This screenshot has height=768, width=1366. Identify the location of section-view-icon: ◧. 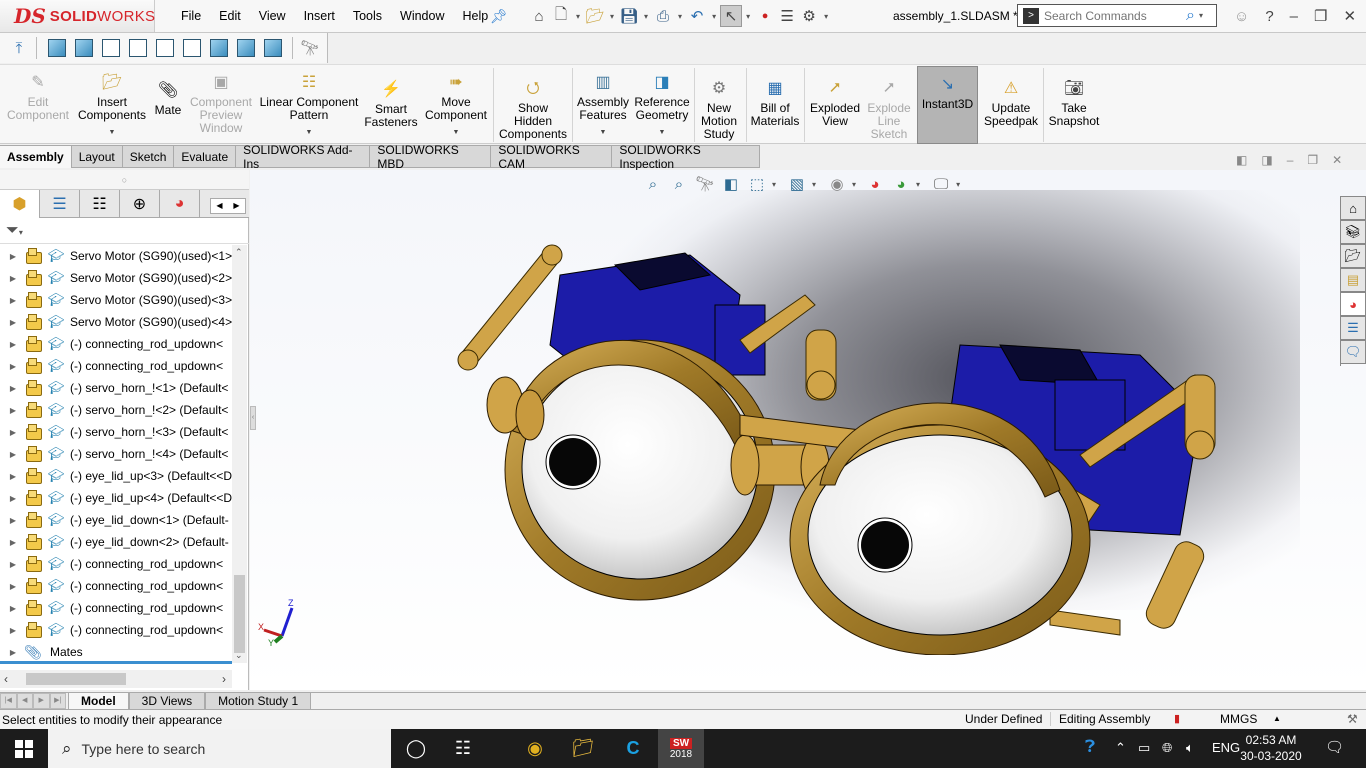
(731, 184).